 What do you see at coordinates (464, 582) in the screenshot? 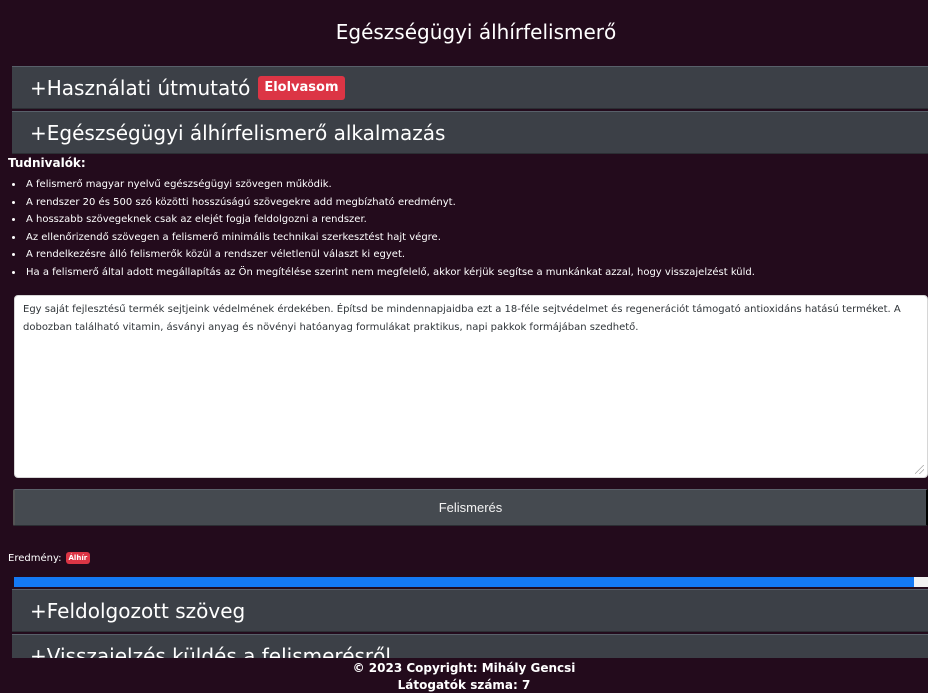
I see `result-progress-fill` at bounding box center [464, 582].